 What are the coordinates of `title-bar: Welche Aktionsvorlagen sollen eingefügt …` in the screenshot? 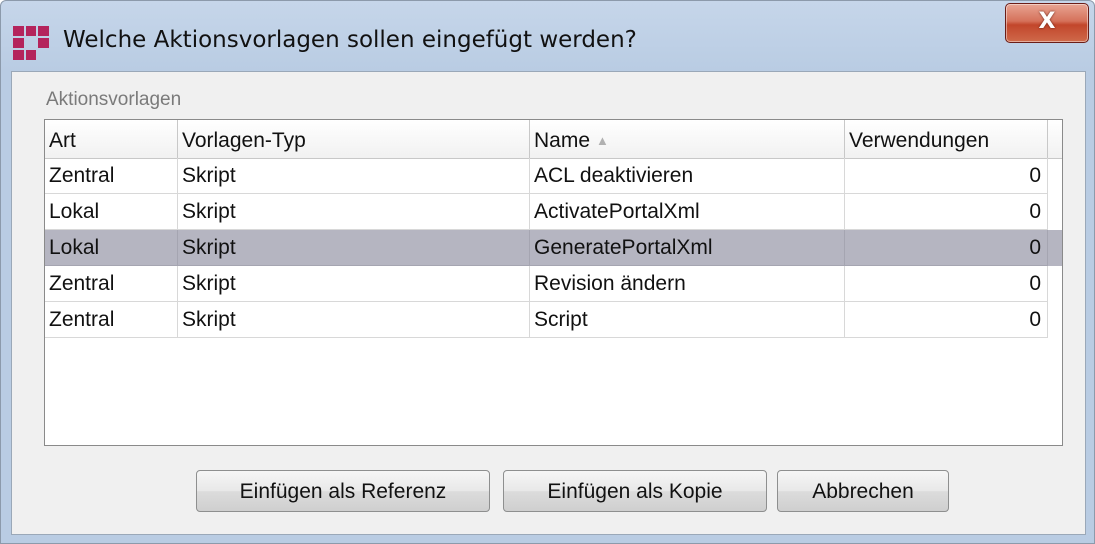 It's located at (547, 35).